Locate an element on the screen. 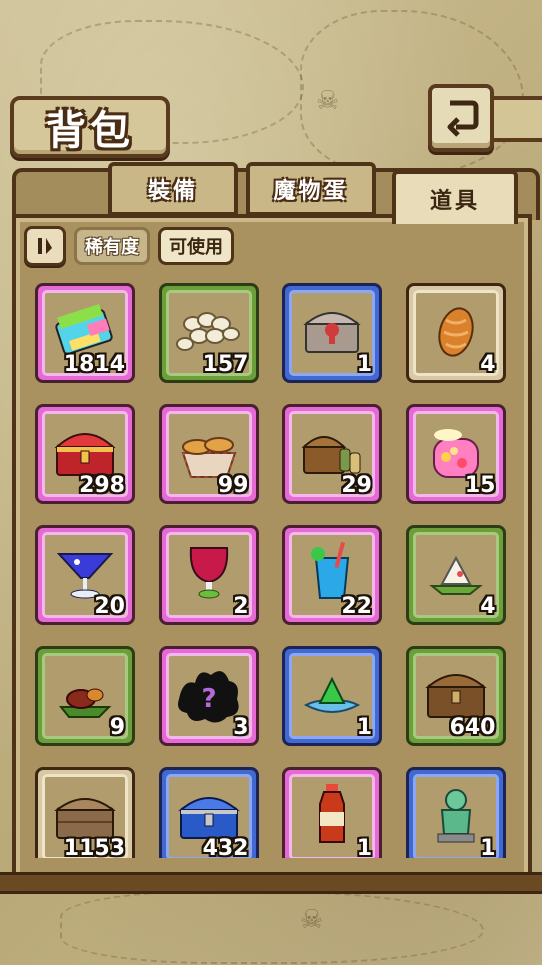 The width and height of the screenshot is (542, 965). item-quantity: 298 is located at coordinates (102, 485).